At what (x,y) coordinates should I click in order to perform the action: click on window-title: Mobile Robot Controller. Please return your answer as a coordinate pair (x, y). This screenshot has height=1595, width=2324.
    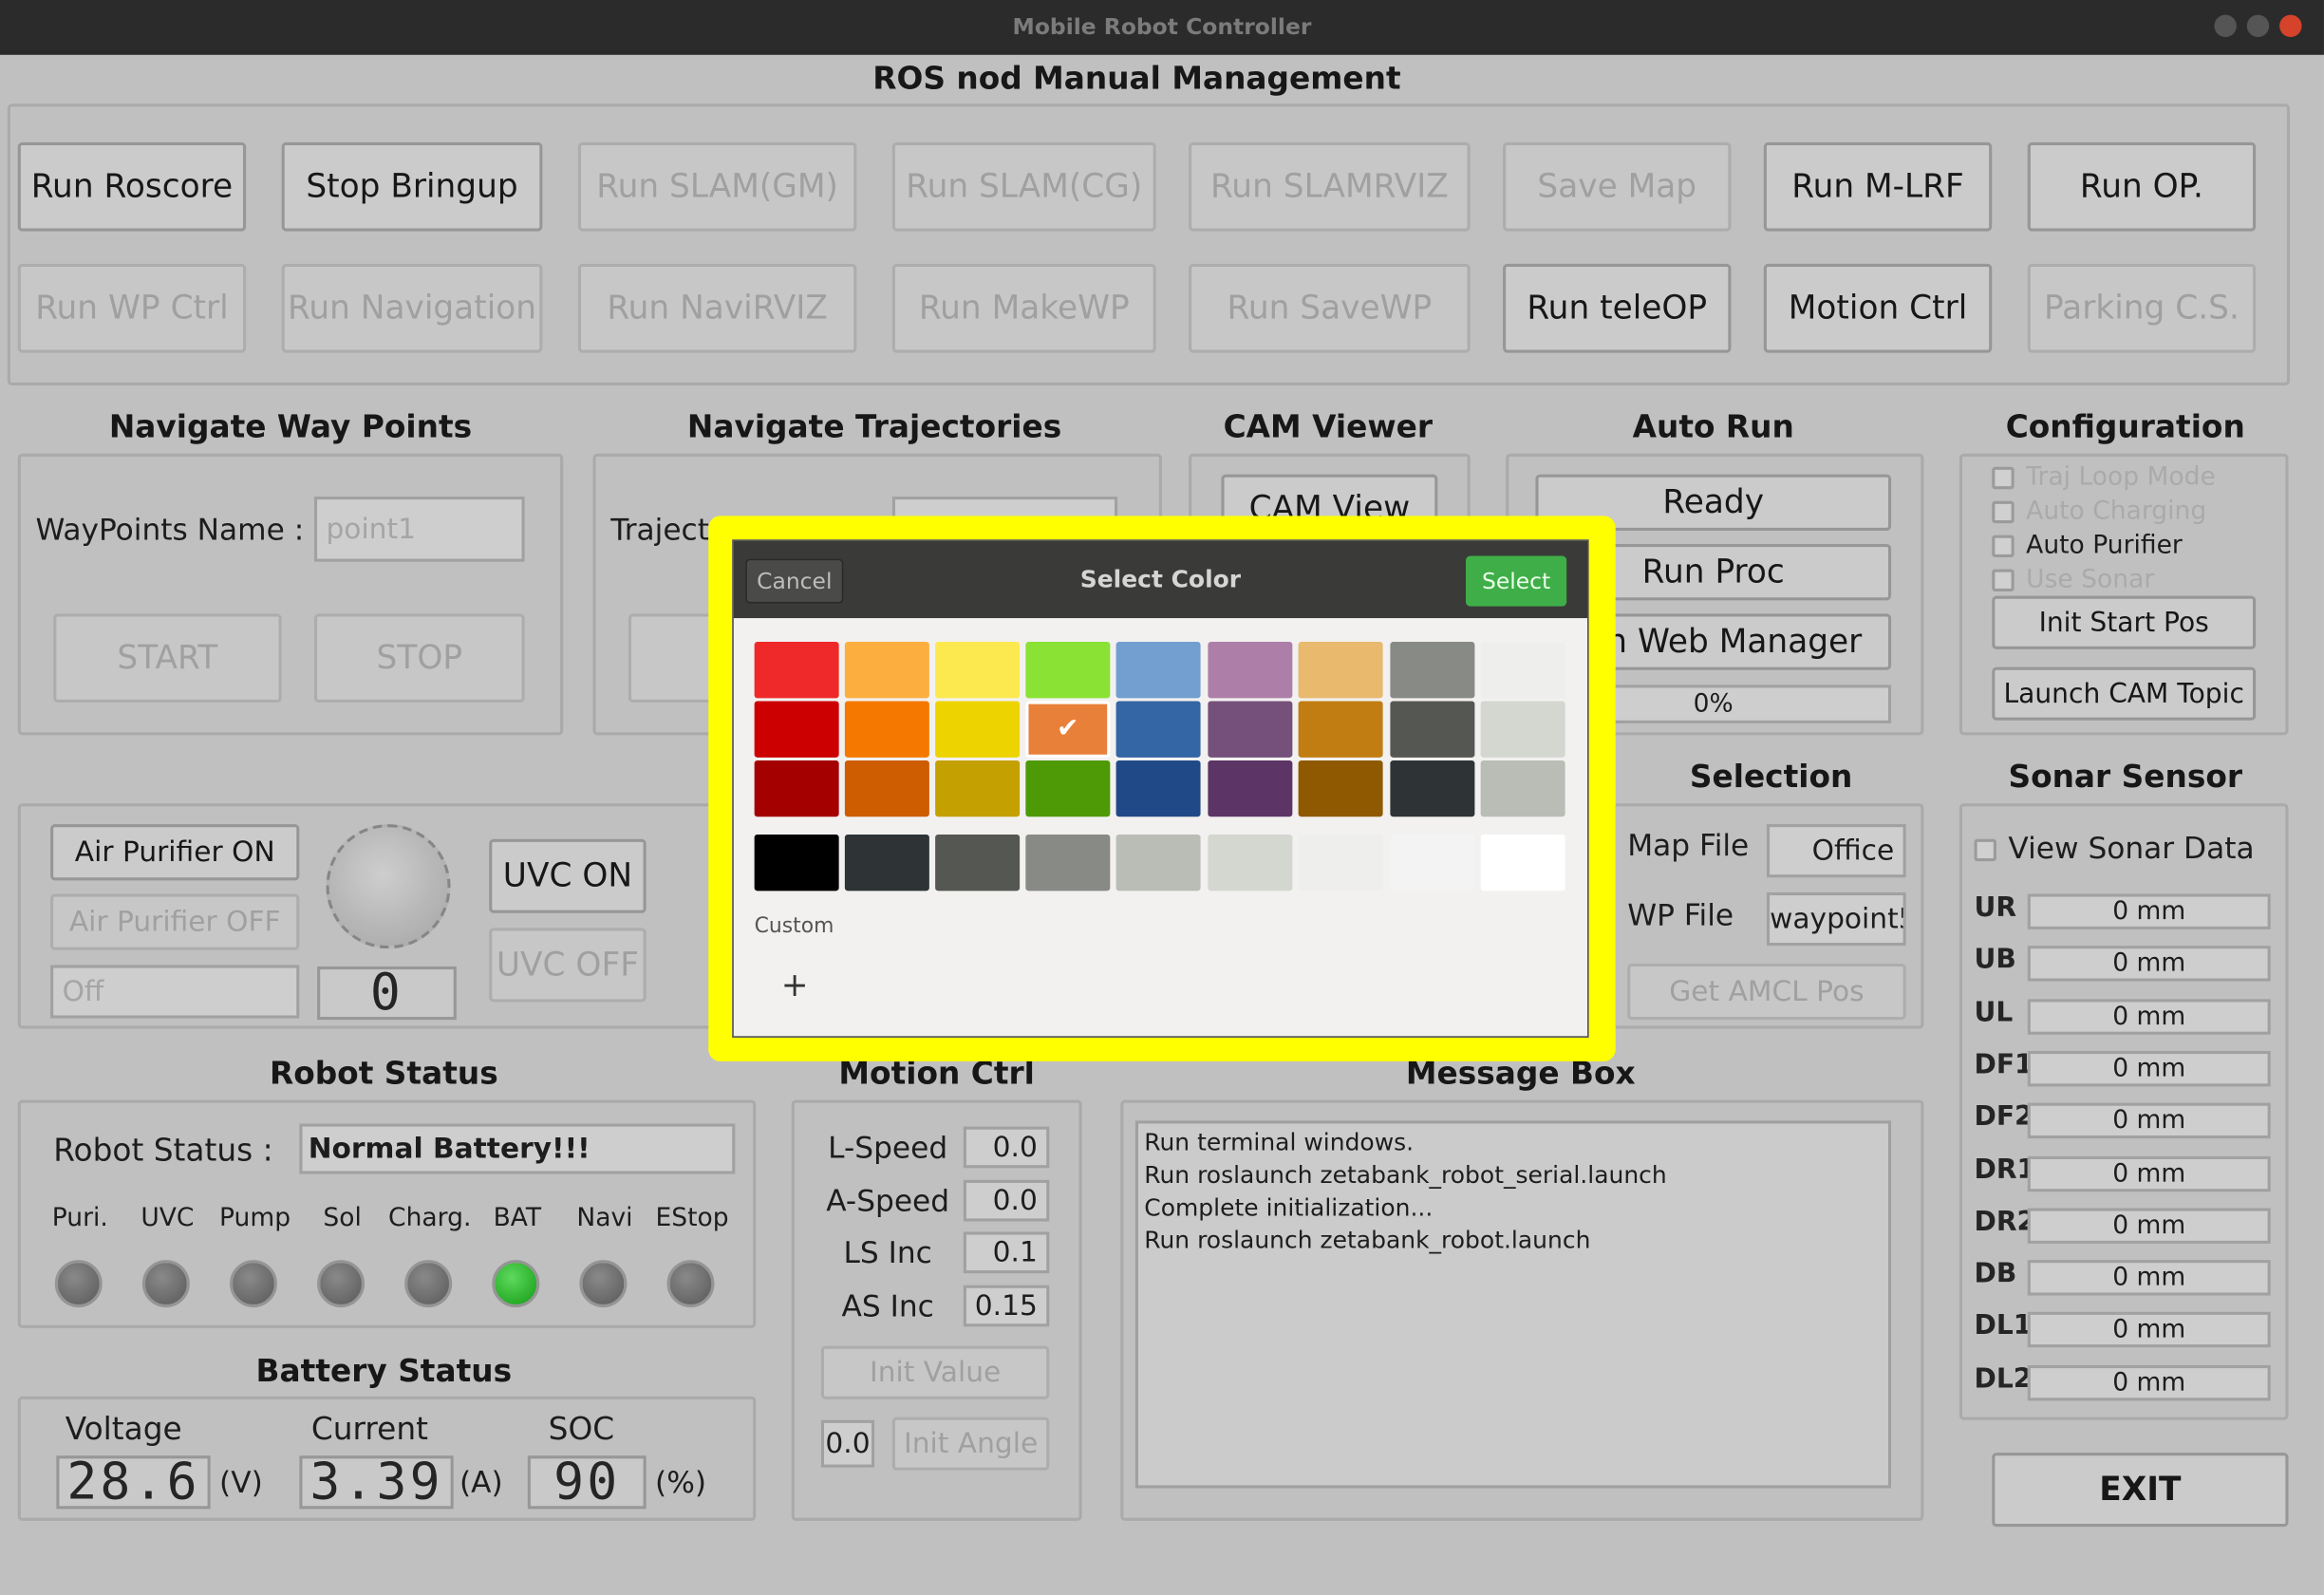
    Looking at the image, I should click on (1162, 27).